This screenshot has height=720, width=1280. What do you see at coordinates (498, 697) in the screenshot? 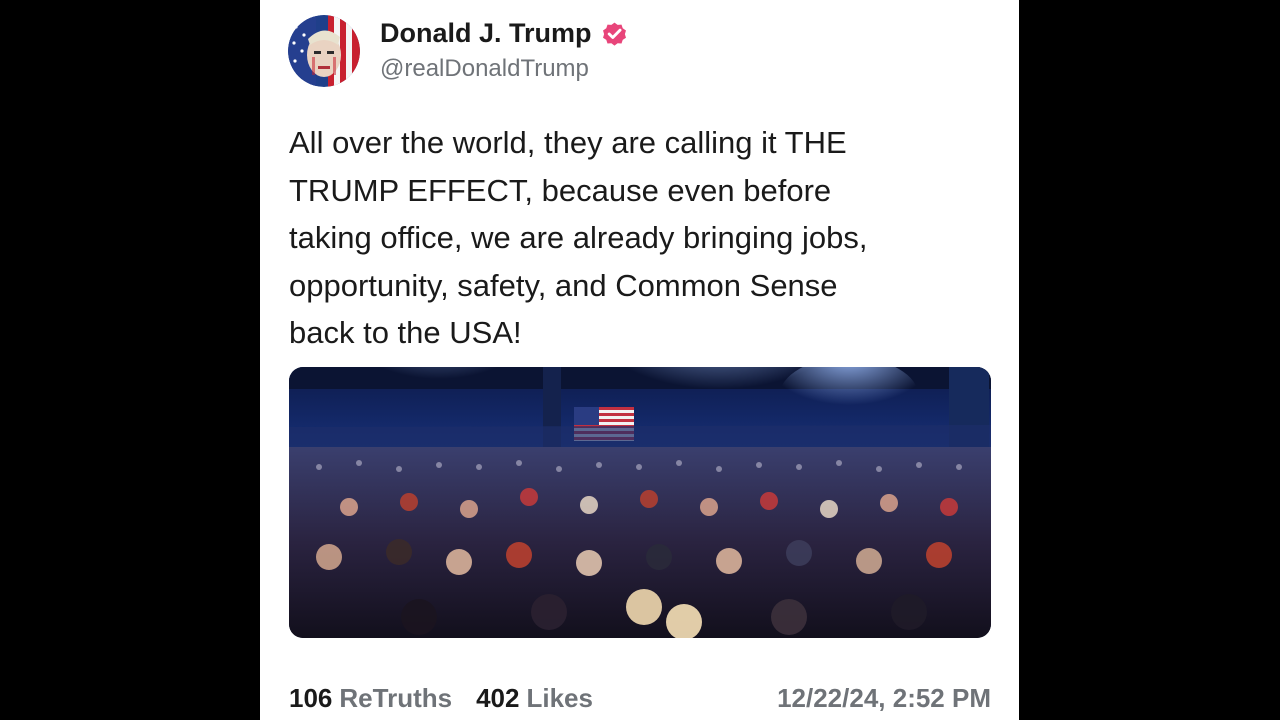
I see `likes-count: 402` at bounding box center [498, 697].